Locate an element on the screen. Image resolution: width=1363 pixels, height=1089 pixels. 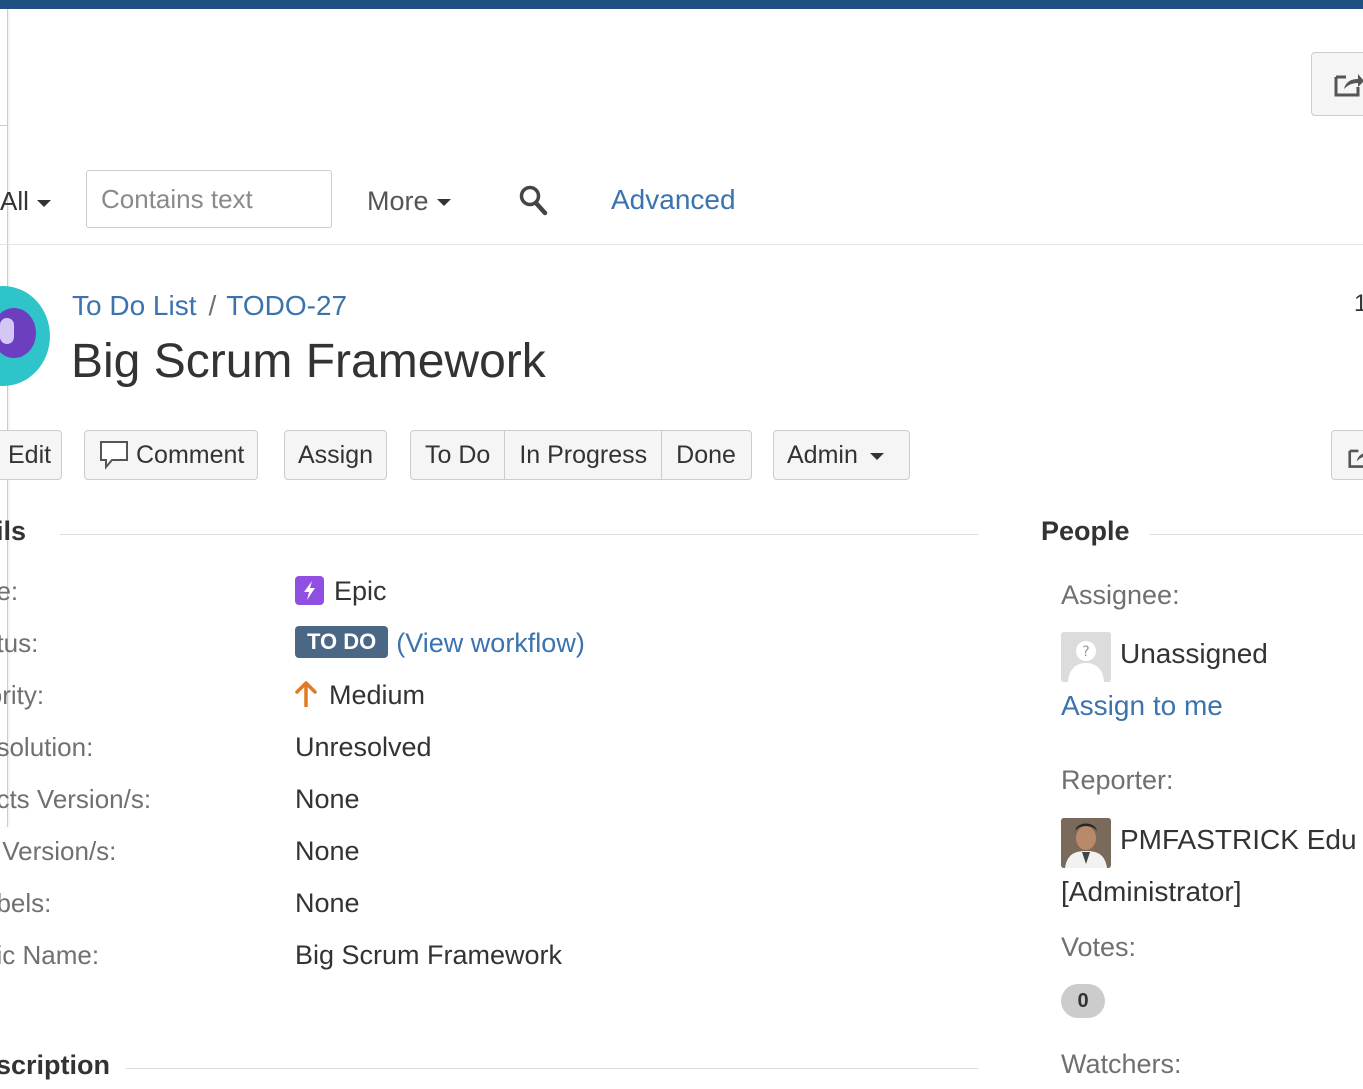
detail-value-status: TO DO (View workflow) is located at coordinates (440, 642).